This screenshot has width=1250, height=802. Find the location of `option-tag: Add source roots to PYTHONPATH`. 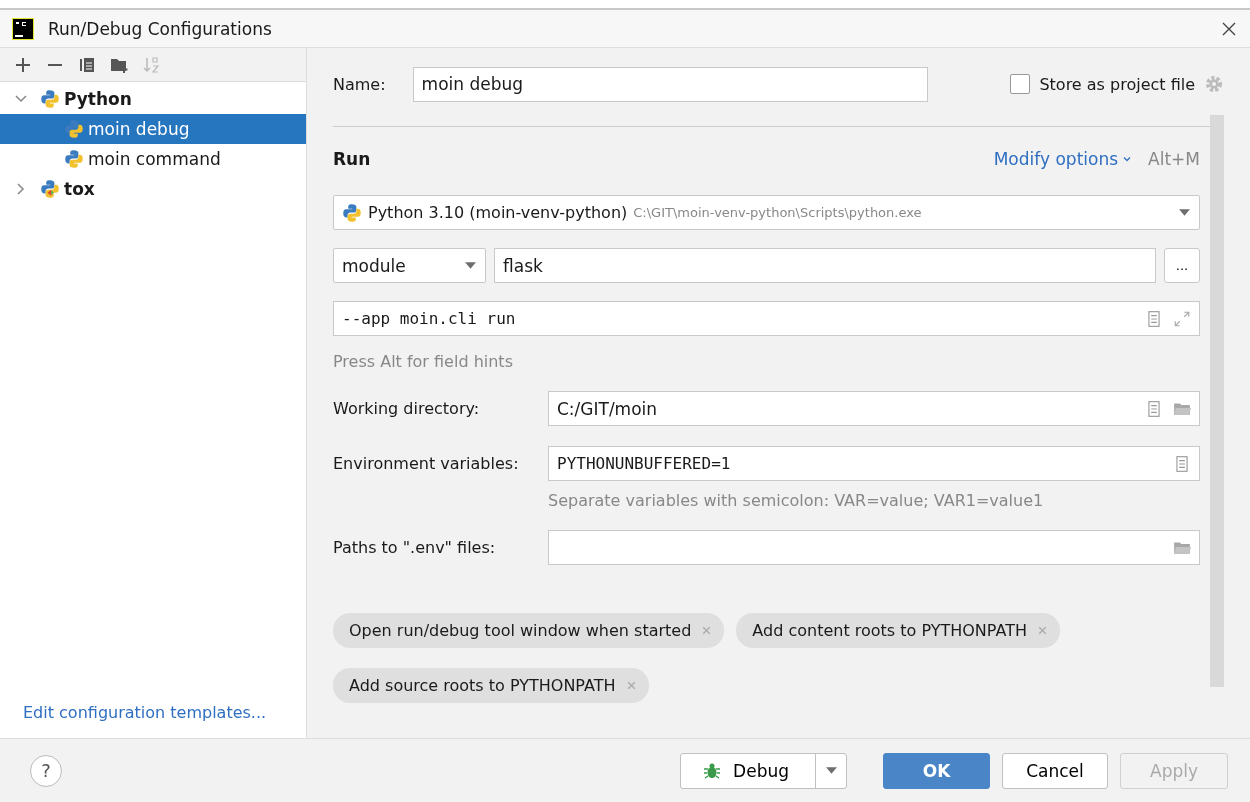

option-tag: Add source roots to PYTHONPATH is located at coordinates (491, 685).